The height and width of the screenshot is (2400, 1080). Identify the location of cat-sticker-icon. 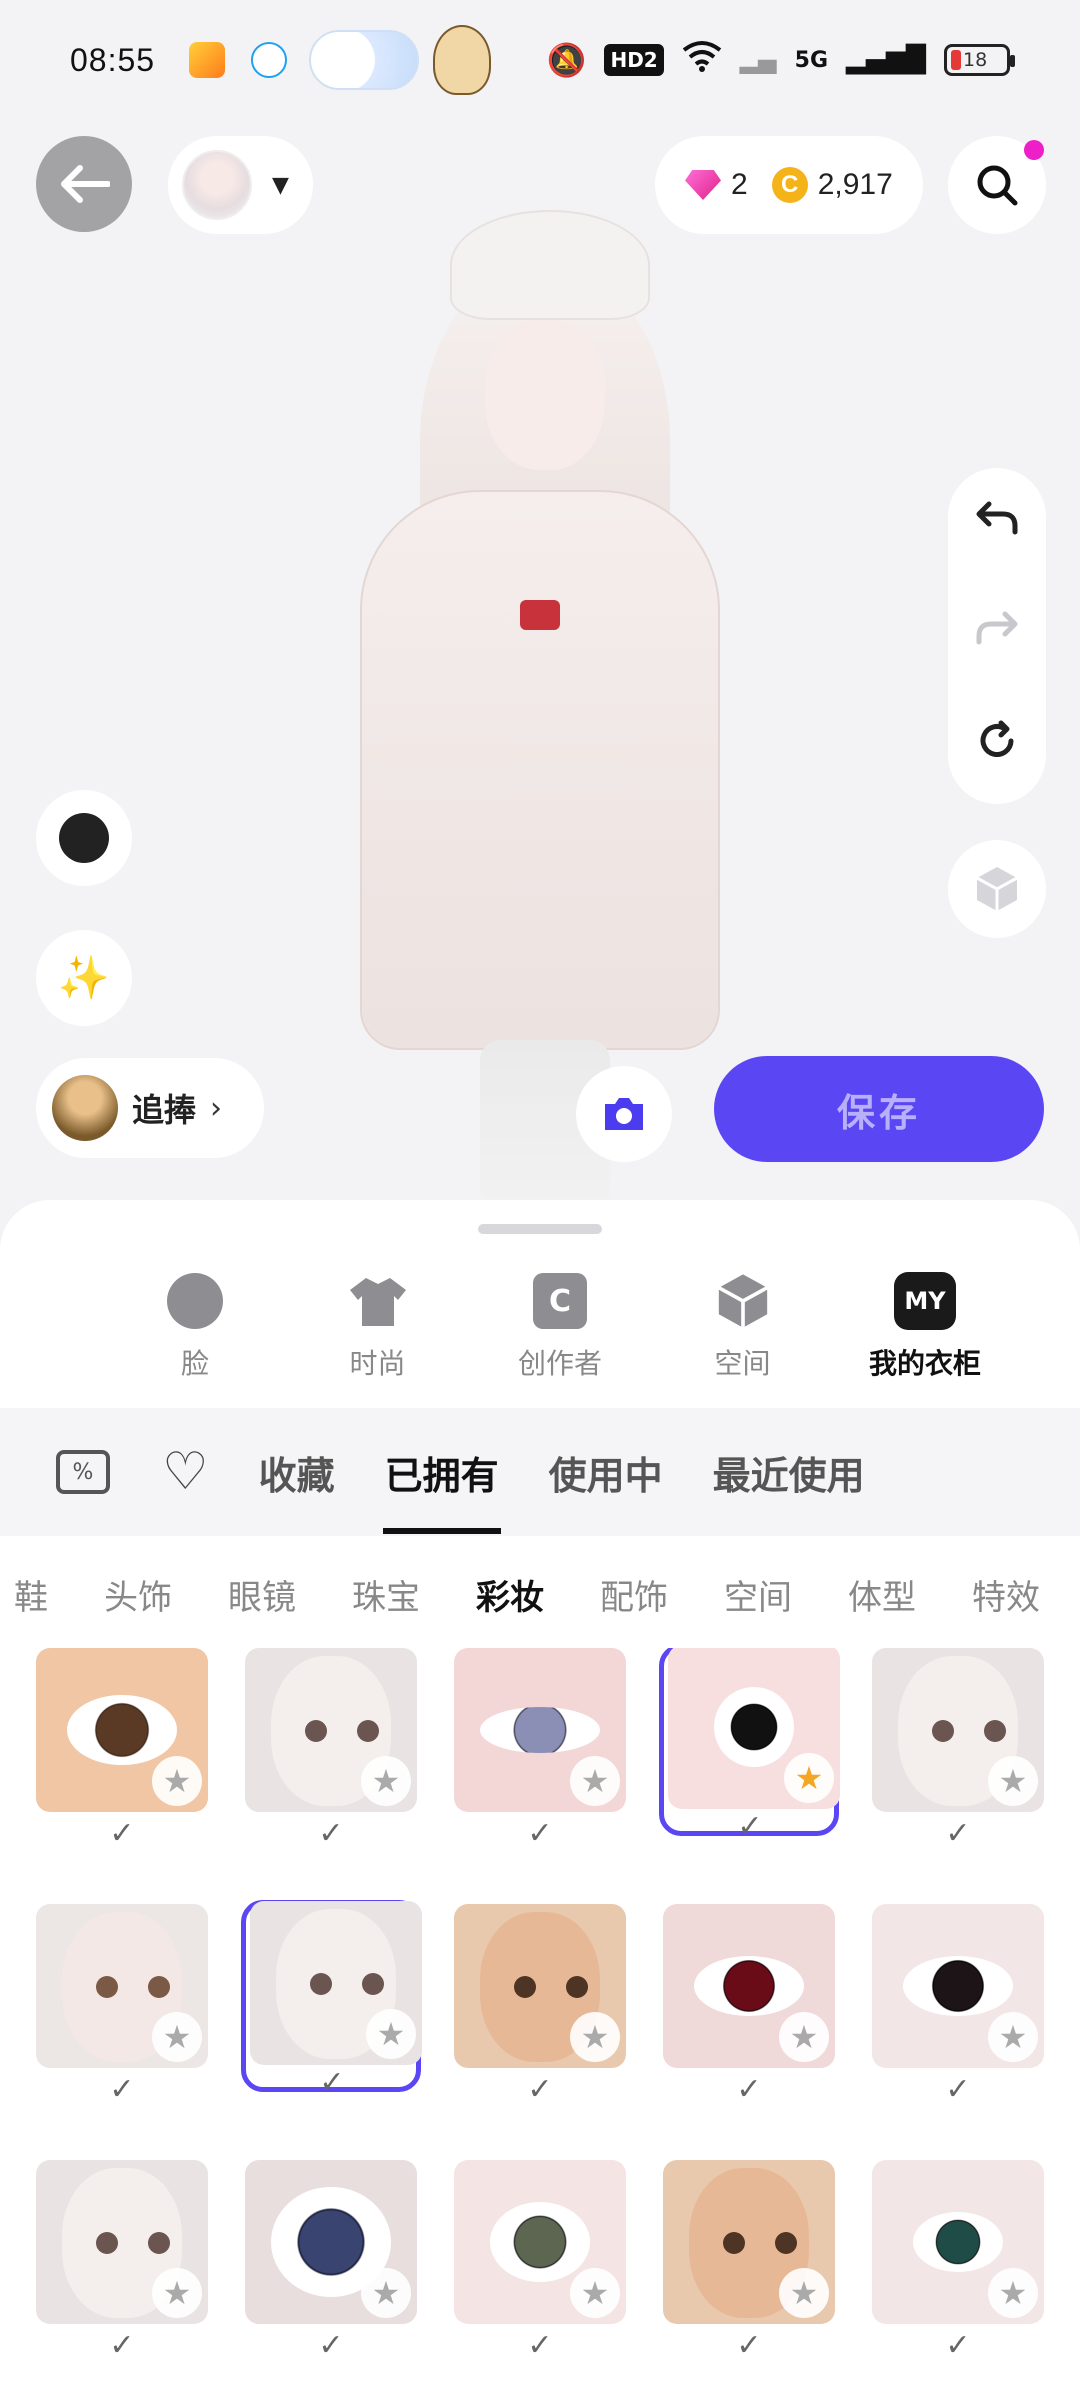
(364, 60).